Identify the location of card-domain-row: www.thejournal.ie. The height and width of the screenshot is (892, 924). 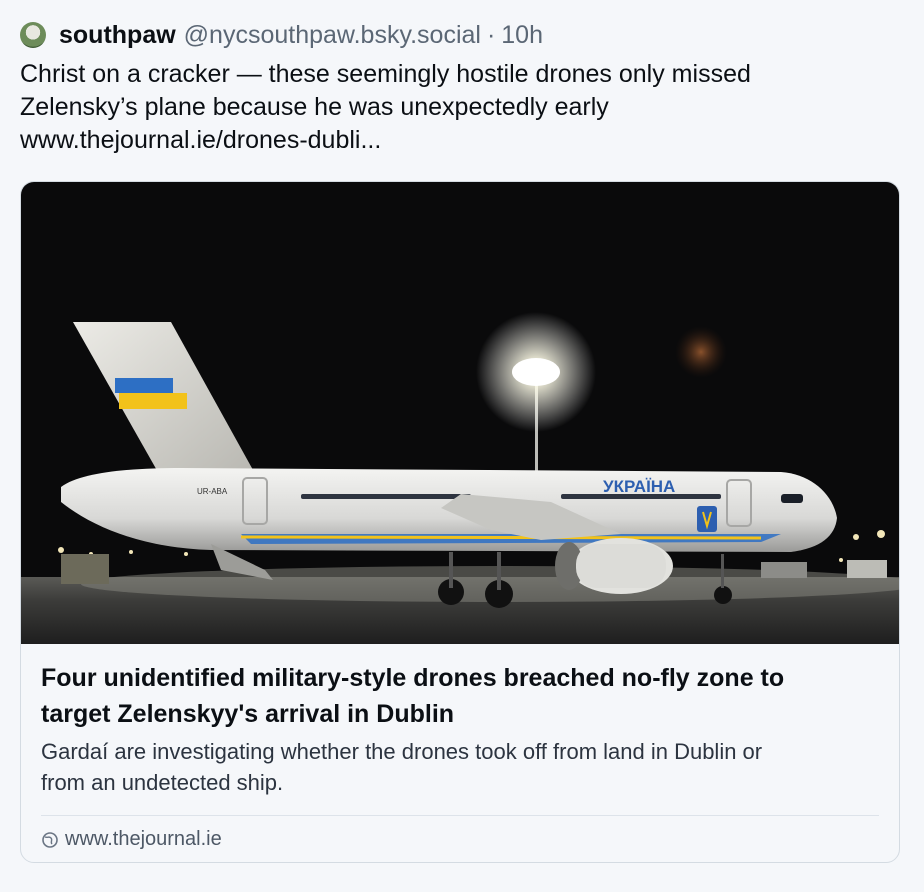
(460, 833).